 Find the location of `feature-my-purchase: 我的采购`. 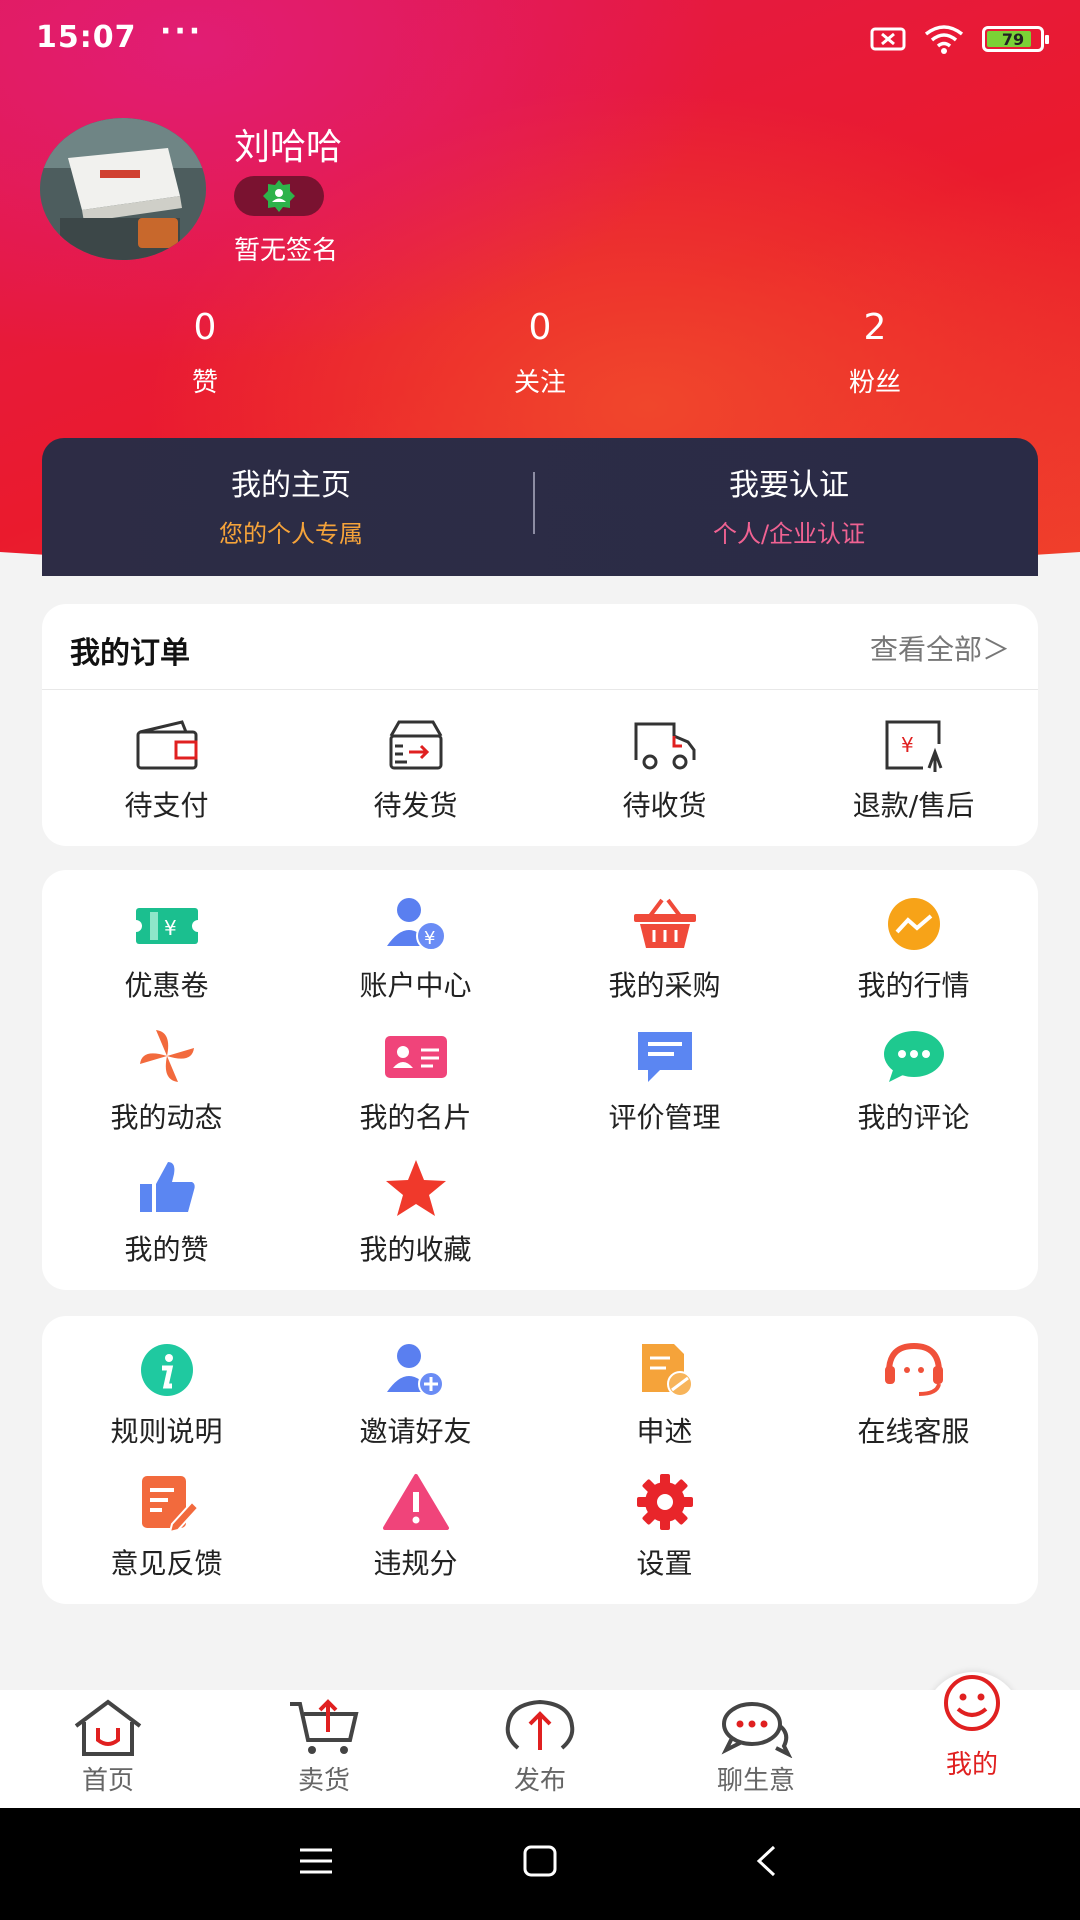

feature-my-purchase: 我的采购 is located at coordinates (664, 949).